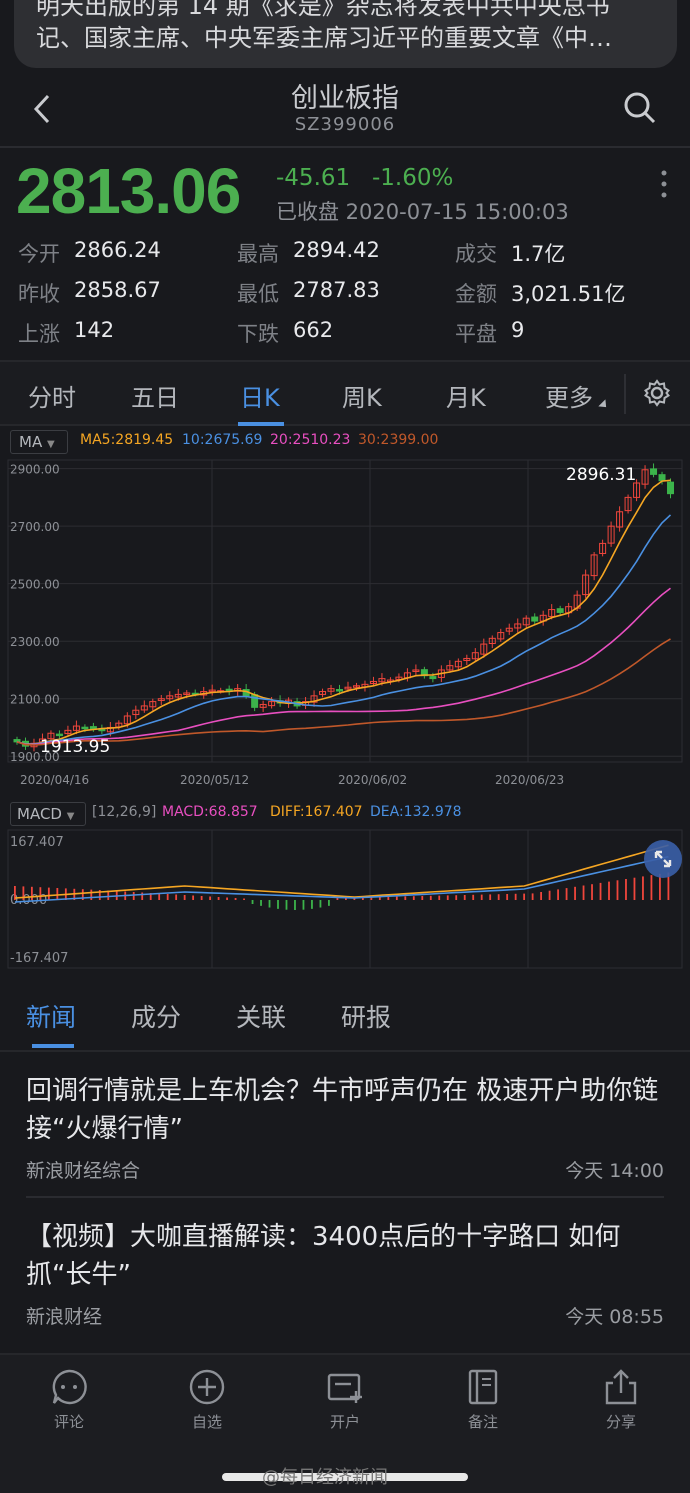 This screenshot has height=1493, width=690. Describe the element at coordinates (640, 108) in the screenshot. I see `search-icon` at that location.